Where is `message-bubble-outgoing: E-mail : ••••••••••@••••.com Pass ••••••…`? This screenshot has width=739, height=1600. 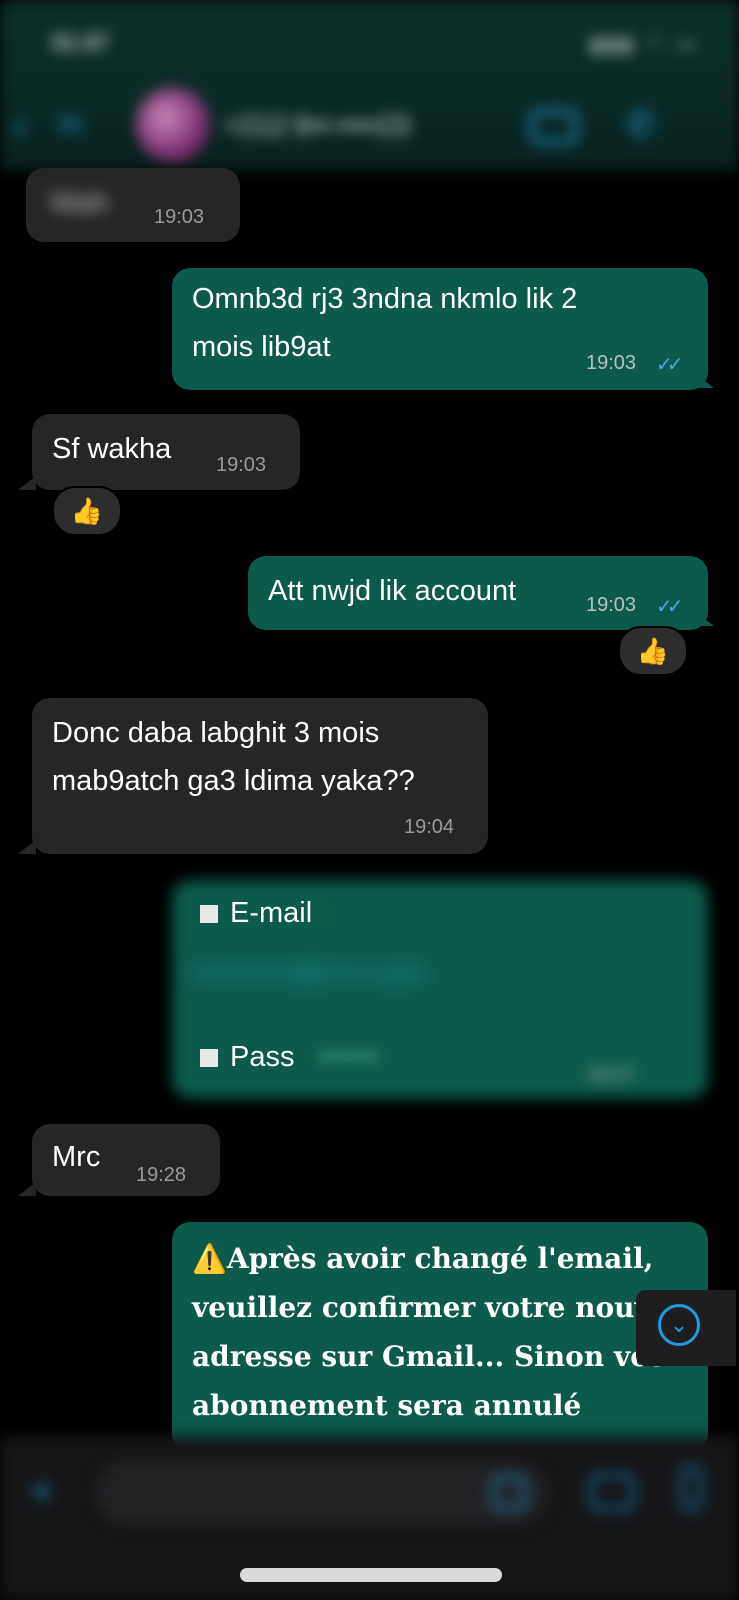 message-bubble-outgoing: E-mail : ••••••••••@••••.com Pass ••••••… is located at coordinates (440, 989).